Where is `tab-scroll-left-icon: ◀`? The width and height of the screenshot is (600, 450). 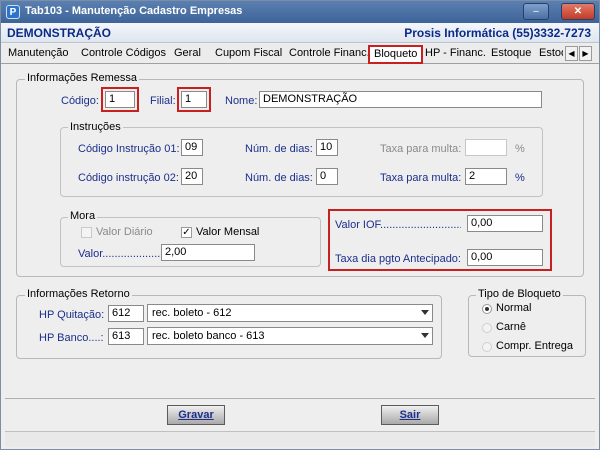
tab-scroll-left-icon: ◀ is located at coordinates (571, 53).